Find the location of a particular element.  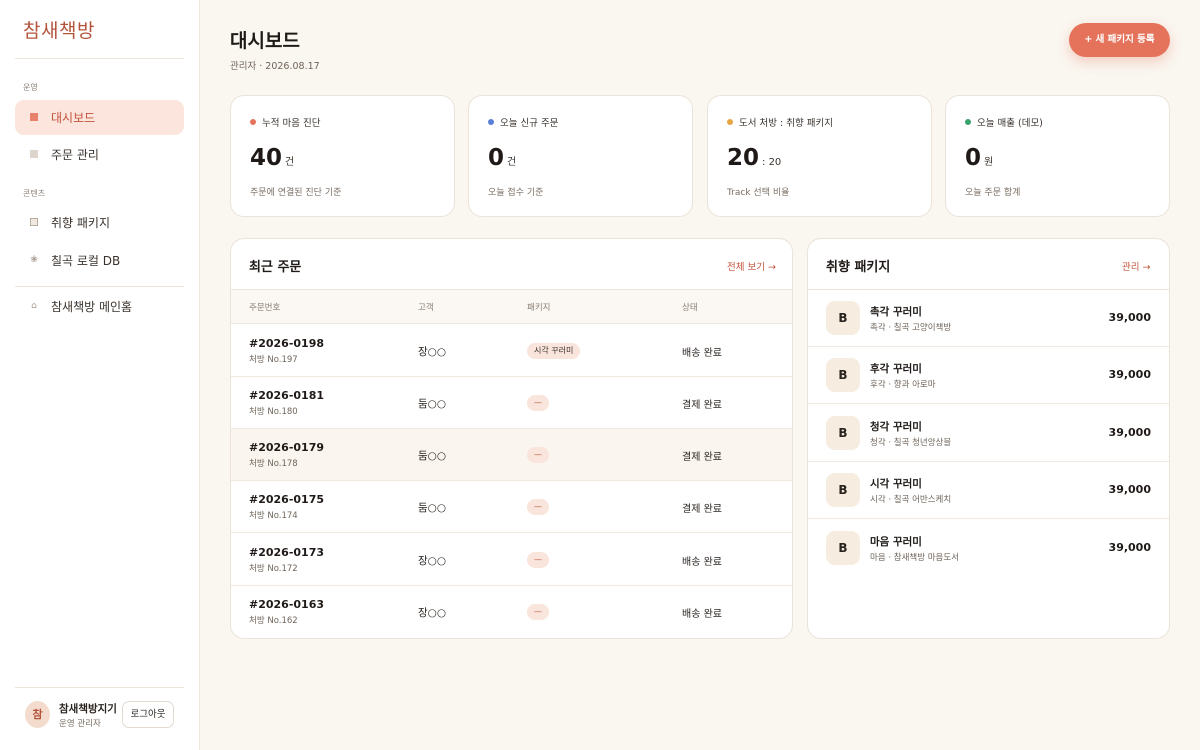

order-number: #2026-0179 is located at coordinates (287, 447).